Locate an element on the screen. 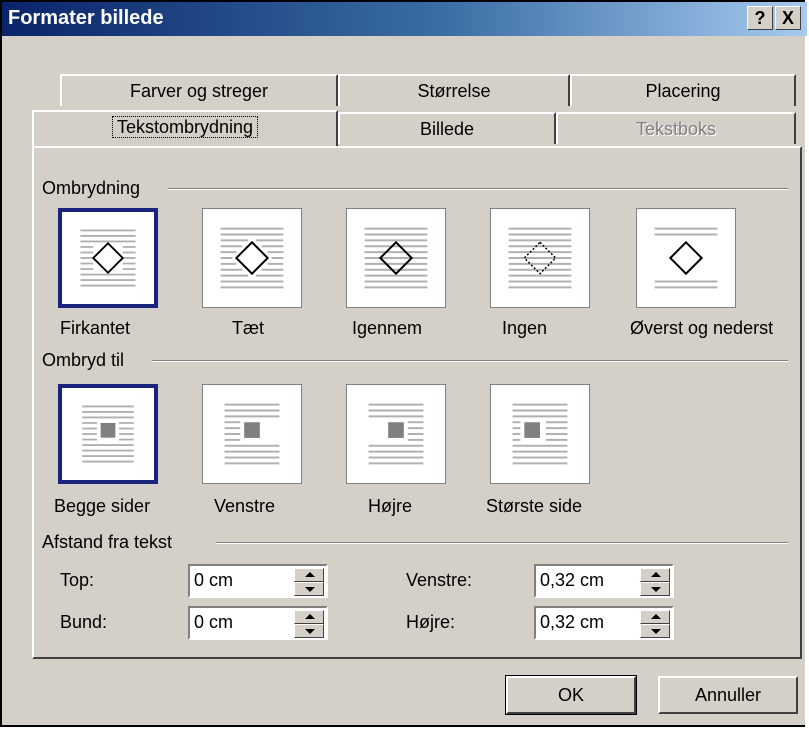 Image resolution: width=809 pixels, height=729 pixels. wrap-right-icon is located at coordinates (396, 434).